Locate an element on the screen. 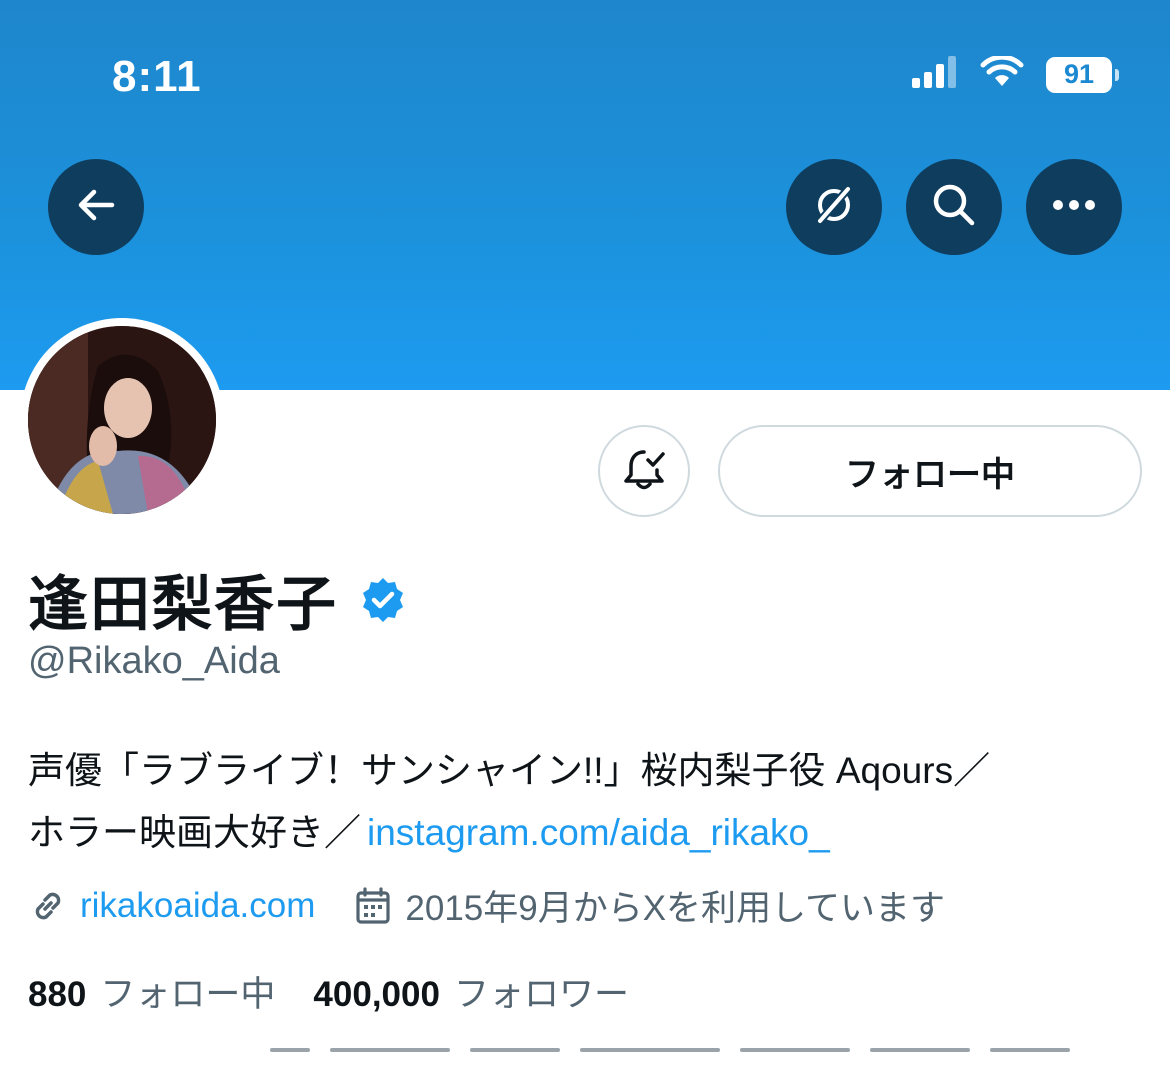  battery-indicator: 91 is located at coordinates (1082, 74).